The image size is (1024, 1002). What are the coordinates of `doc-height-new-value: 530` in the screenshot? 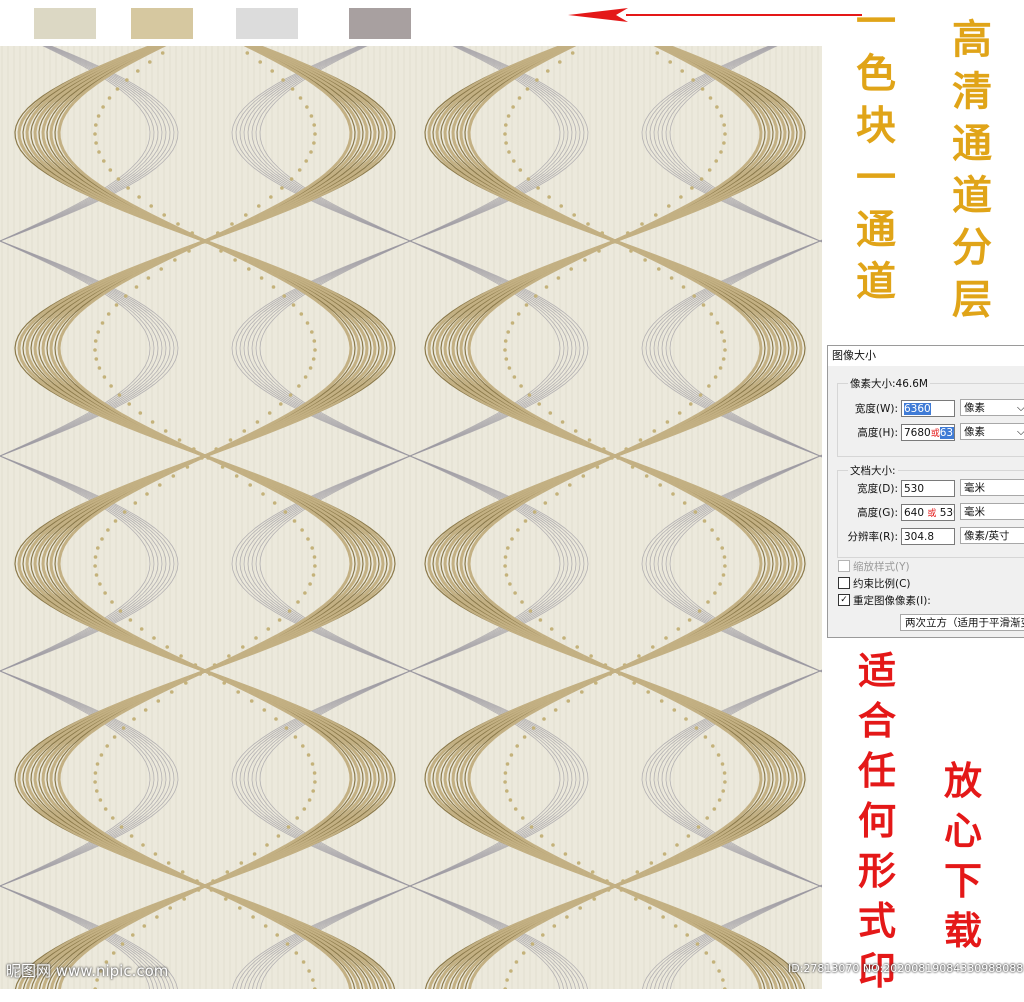 It's located at (946, 512).